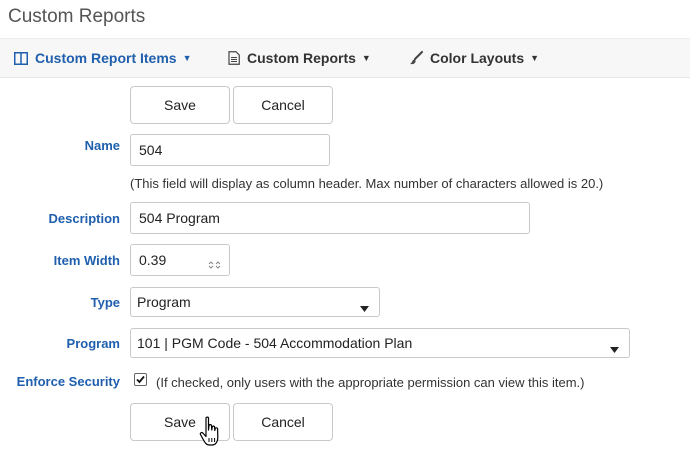 Image resolution: width=690 pixels, height=455 pixels. What do you see at coordinates (477, 58) in the screenshot?
I see `nav-label: Color Layouts` at bounding box center [477, 58].